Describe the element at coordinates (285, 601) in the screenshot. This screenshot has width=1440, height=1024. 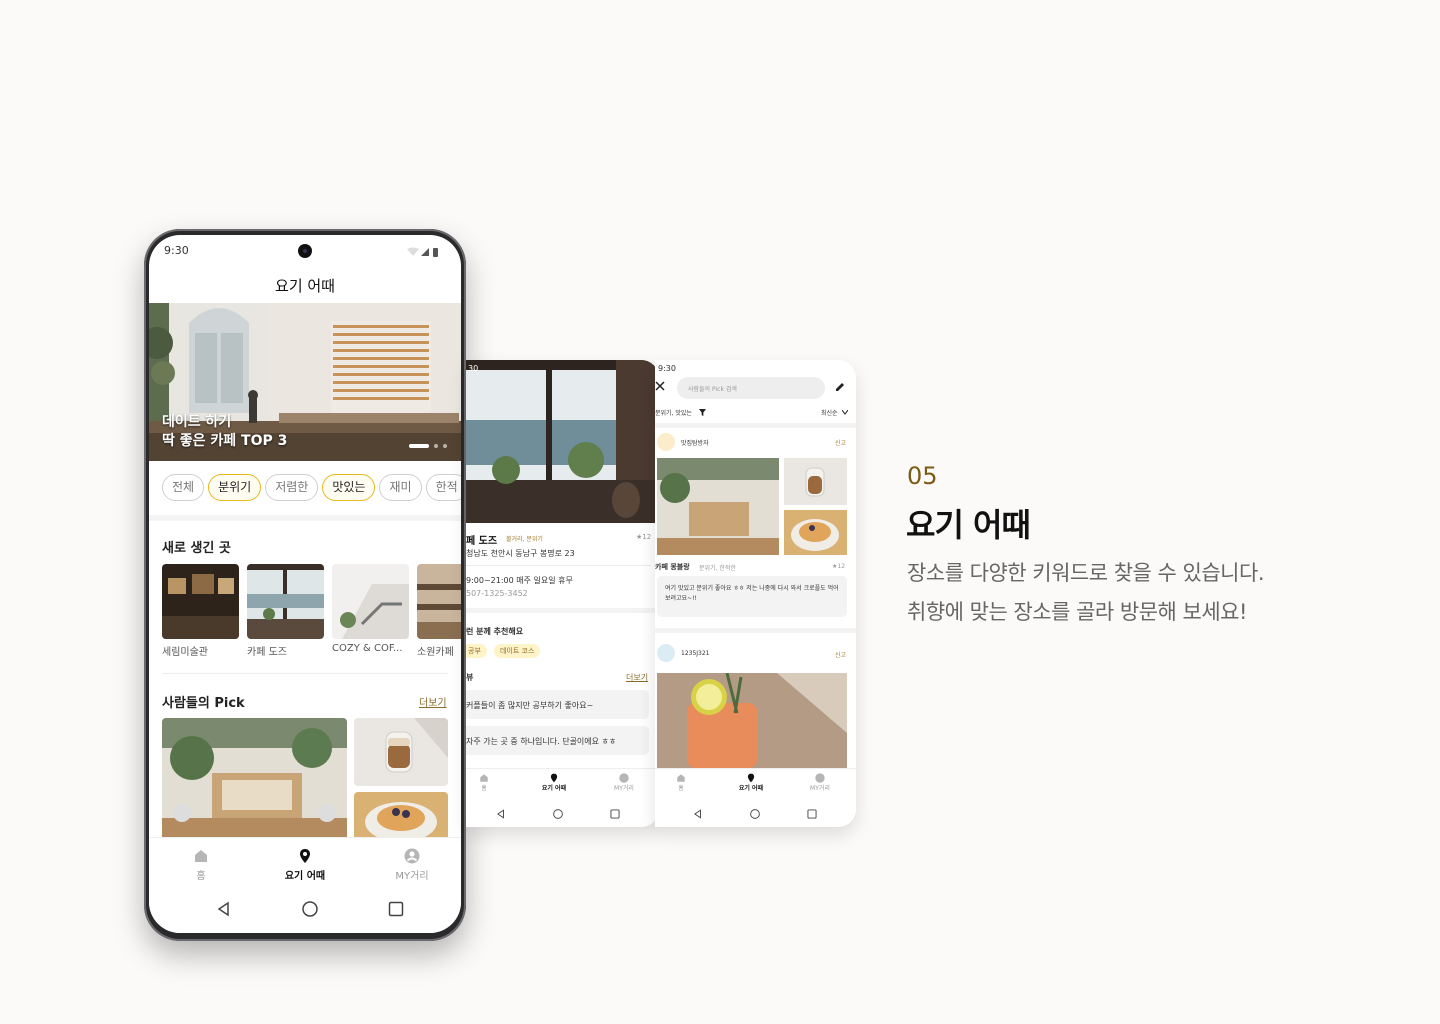
I see `place-thumb-cafe-doze` at that location.